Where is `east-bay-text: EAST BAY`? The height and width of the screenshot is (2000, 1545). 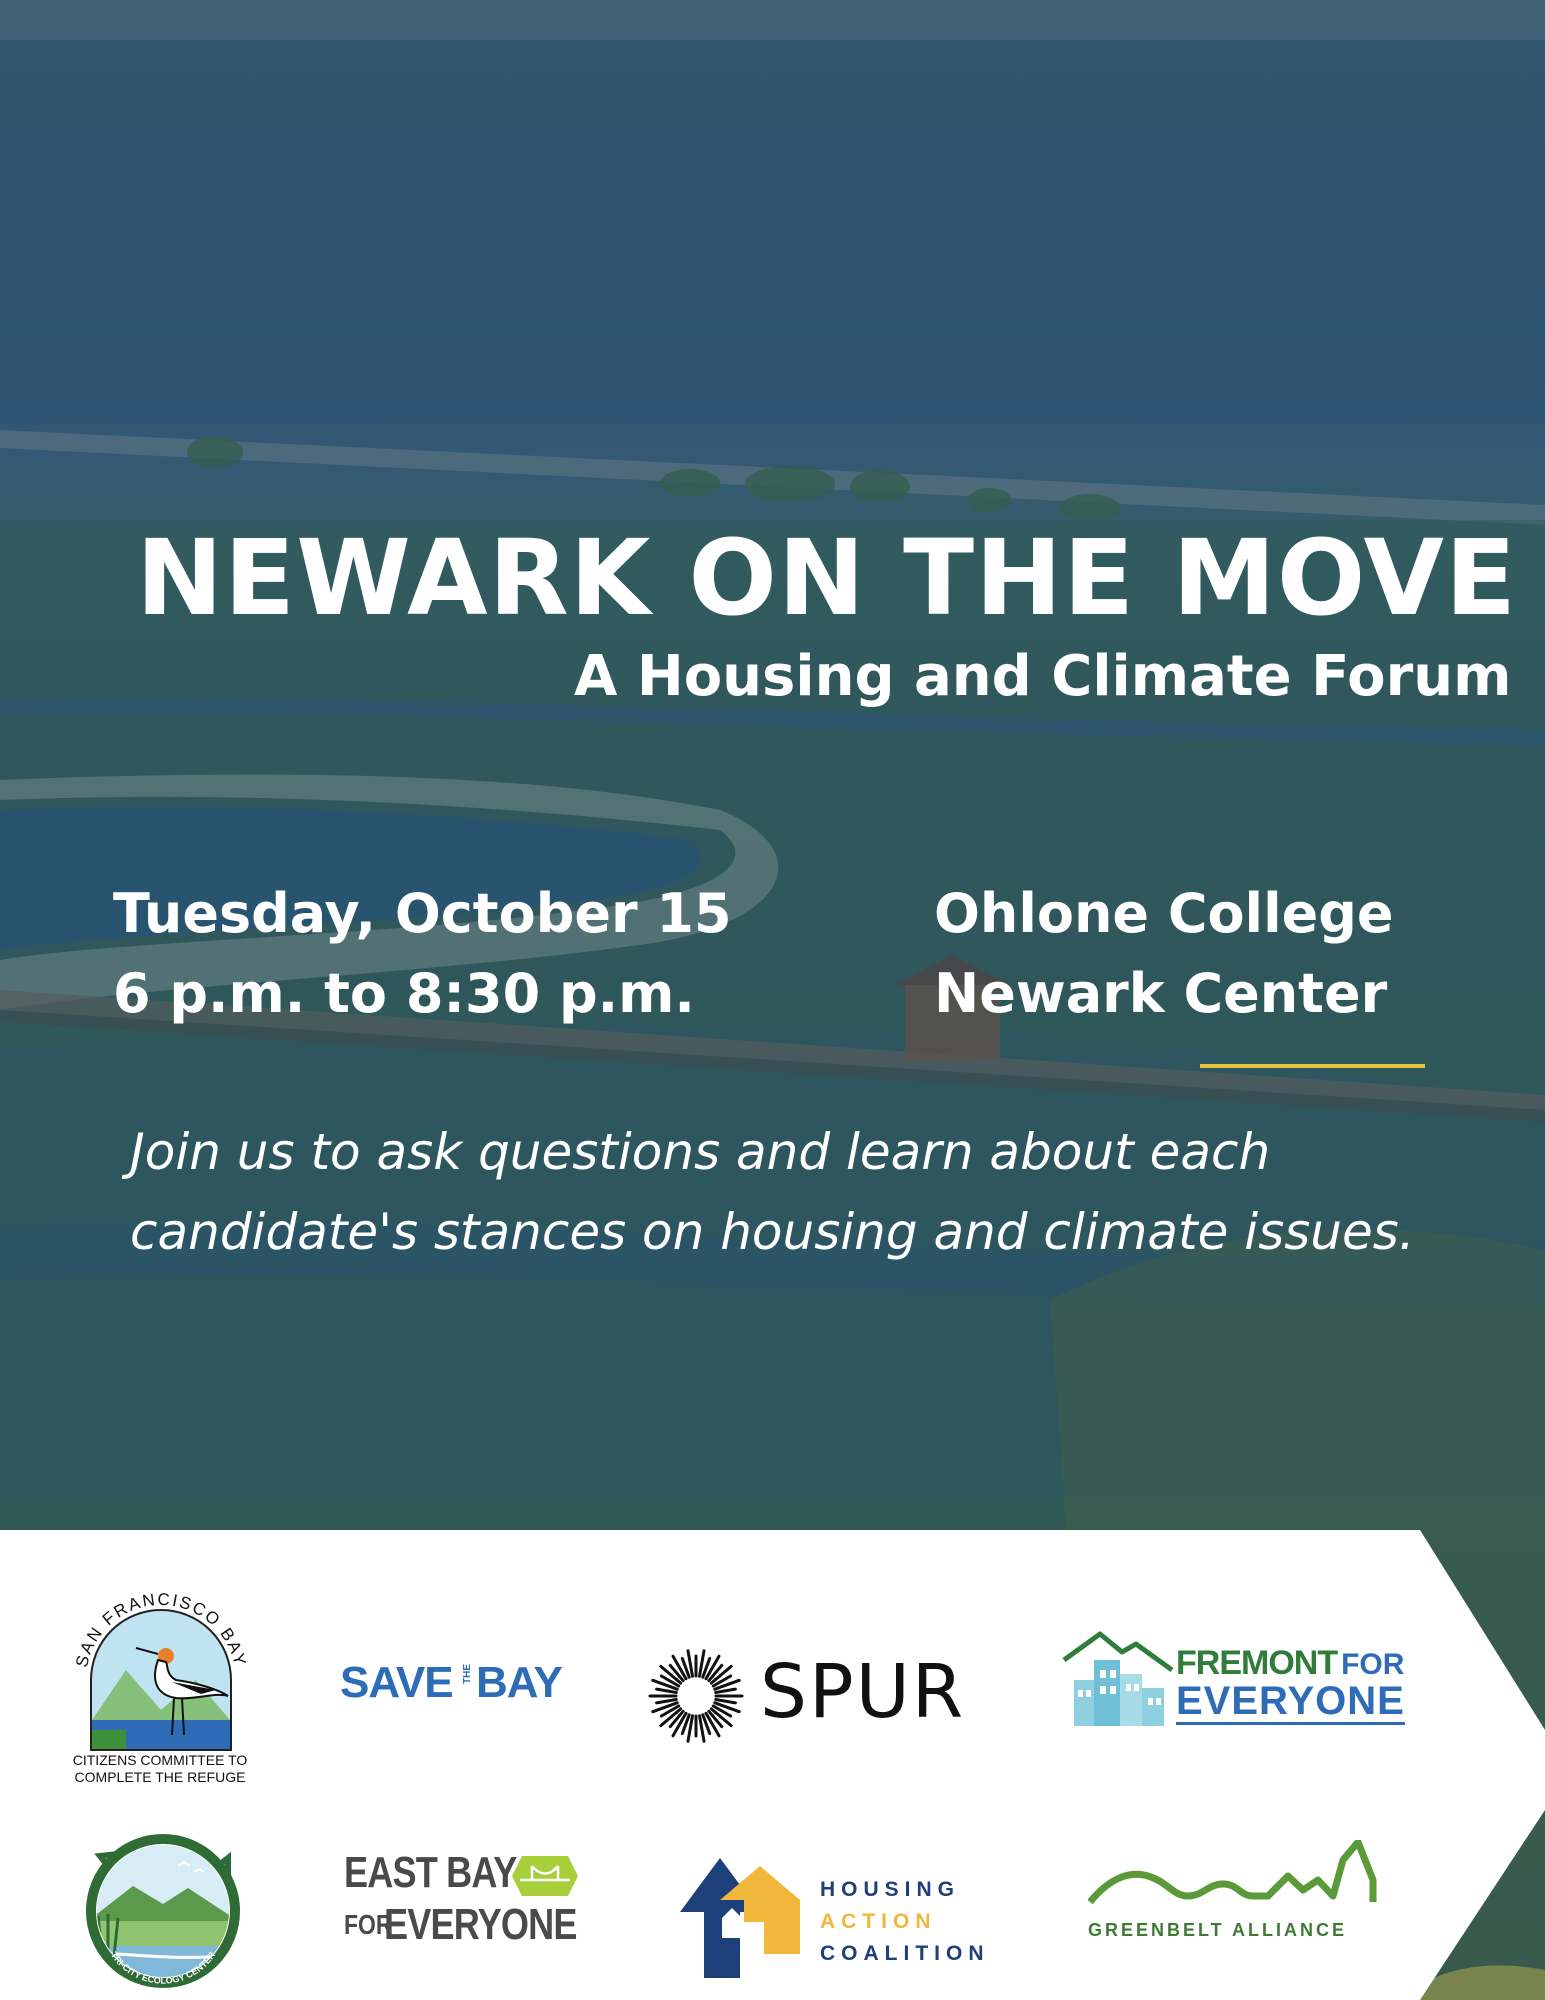 east-bay-text: EAST BAY is located at coordinates (430, 1872).